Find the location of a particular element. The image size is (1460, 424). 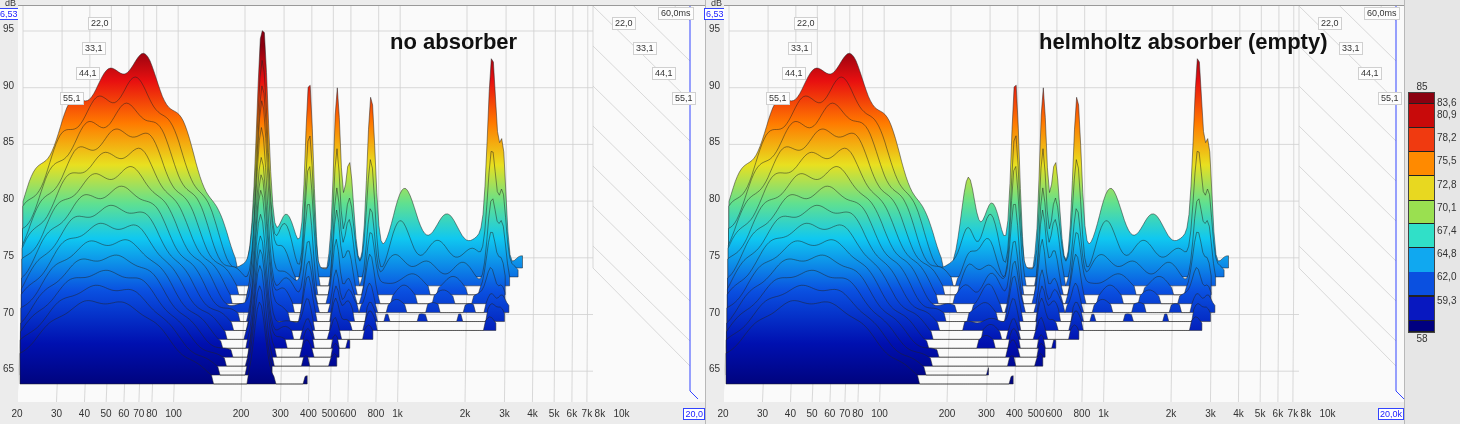

scale-label: 64,8 is located at coordinates (1446, 255).